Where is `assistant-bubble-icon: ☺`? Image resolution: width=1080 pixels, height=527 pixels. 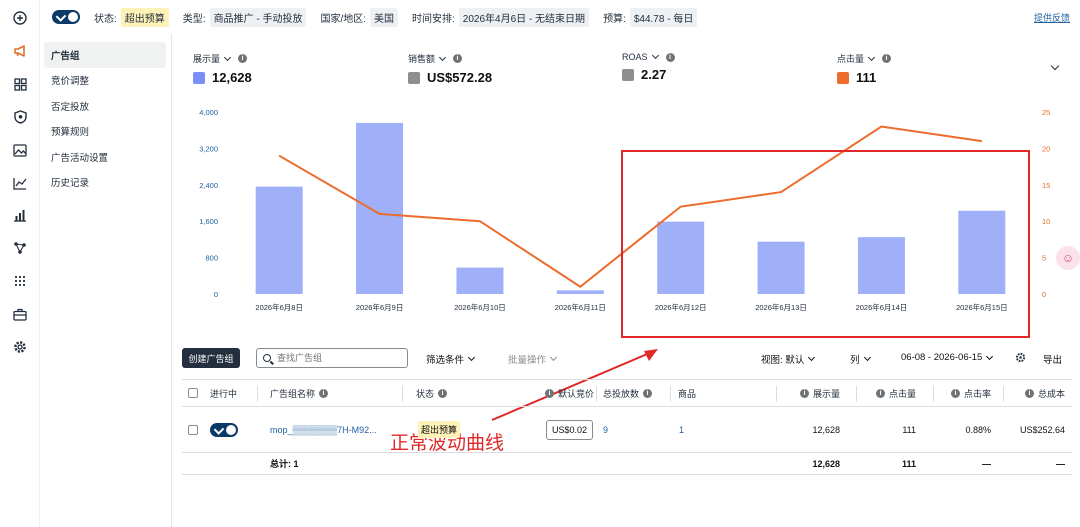 assistant-bubble-icon: ☺ is located at coordinates (1068, 258).